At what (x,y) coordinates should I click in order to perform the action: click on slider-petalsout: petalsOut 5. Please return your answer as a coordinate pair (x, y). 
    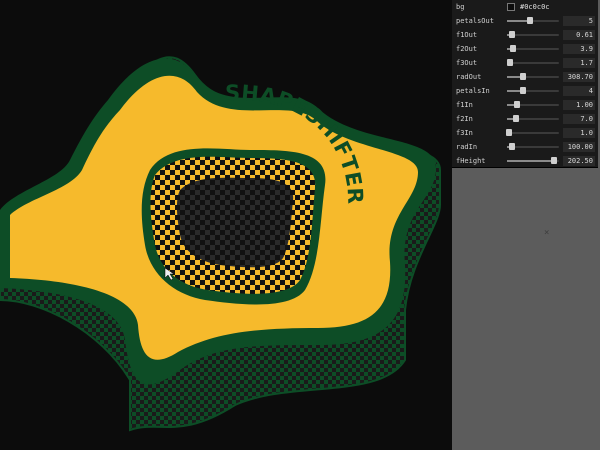
    Looking at the image, I should click on (525, 21).